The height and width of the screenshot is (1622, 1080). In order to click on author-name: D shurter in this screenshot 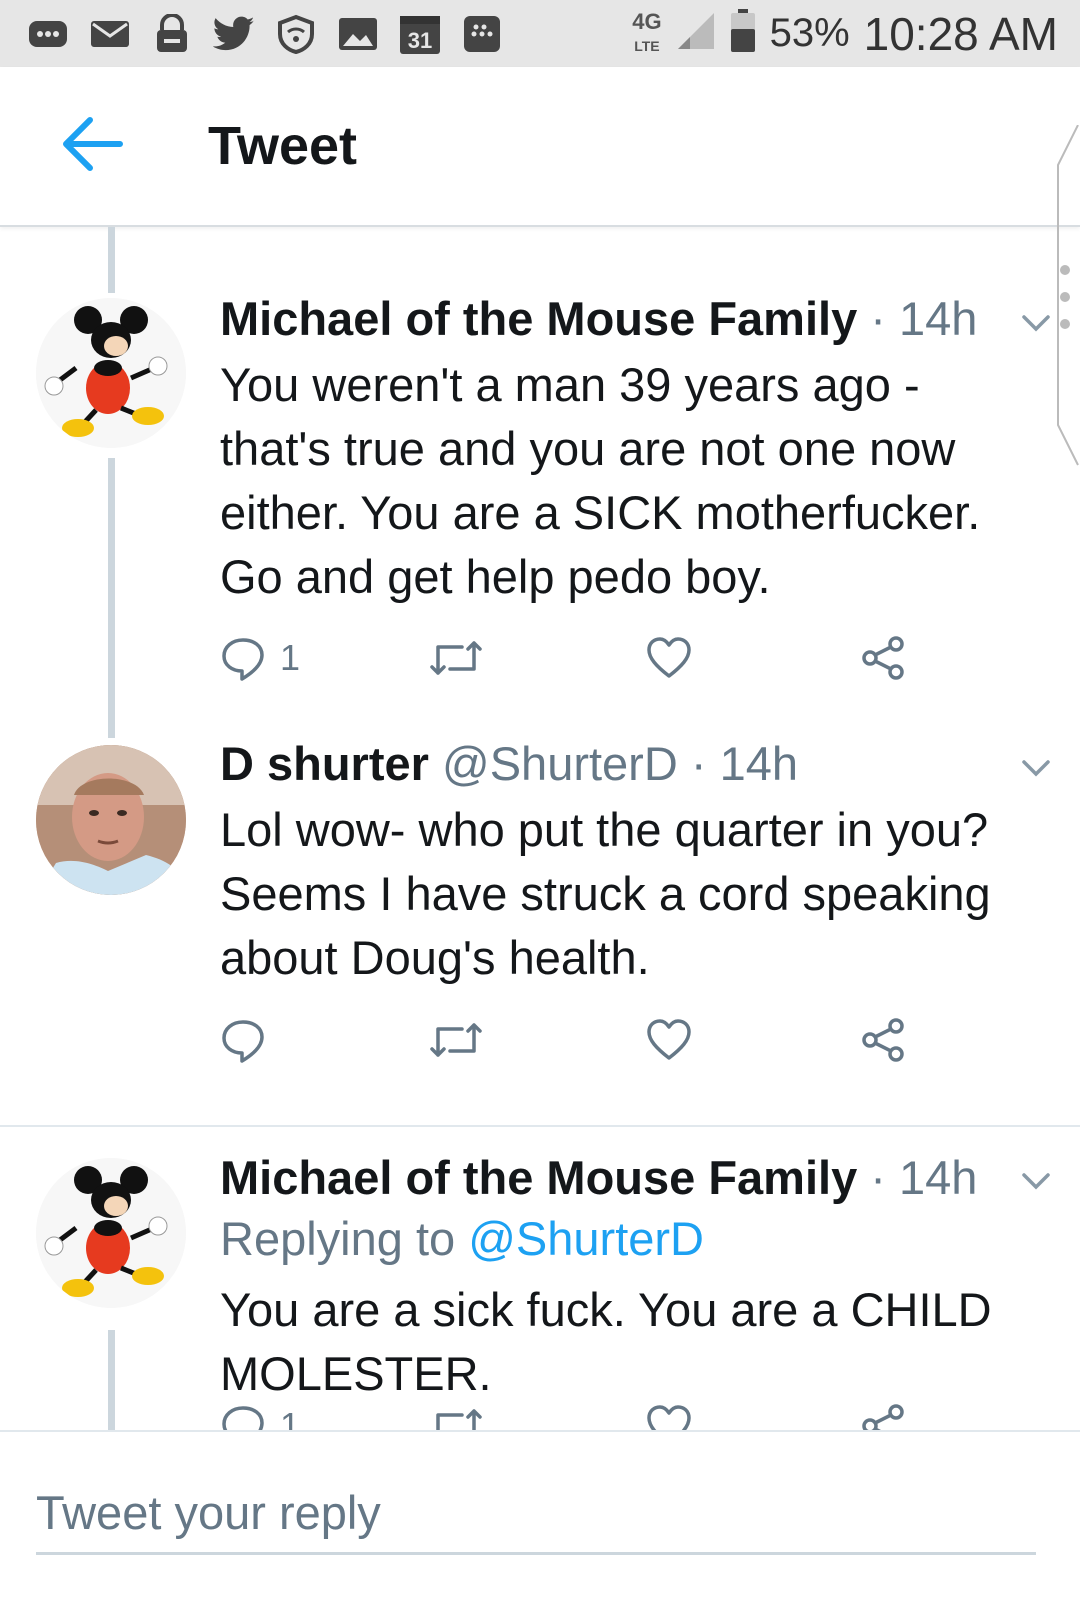, I will do `click(324, 763)`.